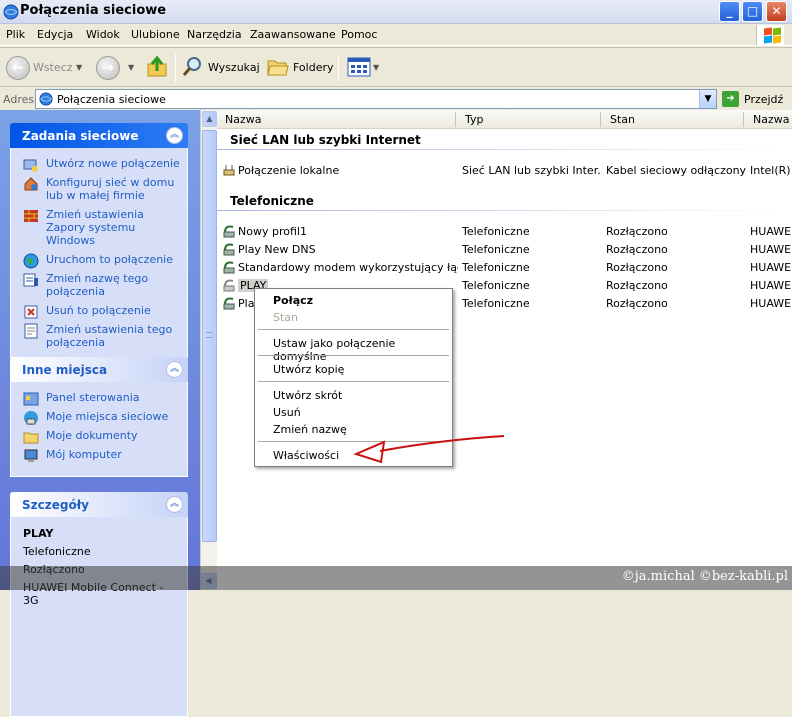  What do you see at coordinates (771, 119) in the screenshot?
I see `column-header-device-name: Nazwa` at bounding box center [771, 119].